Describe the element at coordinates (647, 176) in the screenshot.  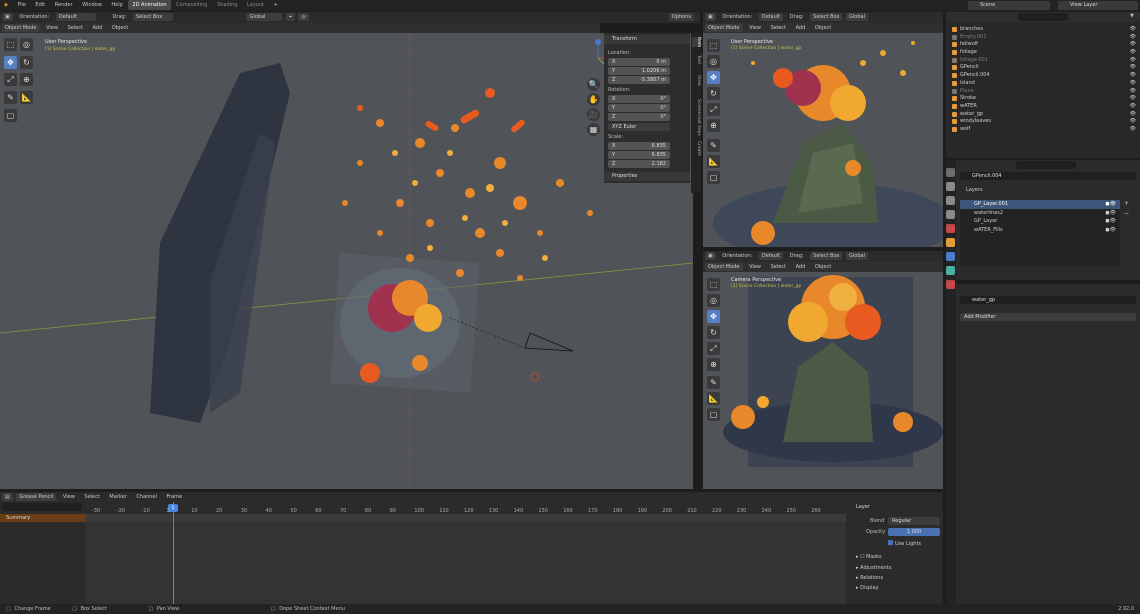
I see `properties-panel-header: Properties` at that location.